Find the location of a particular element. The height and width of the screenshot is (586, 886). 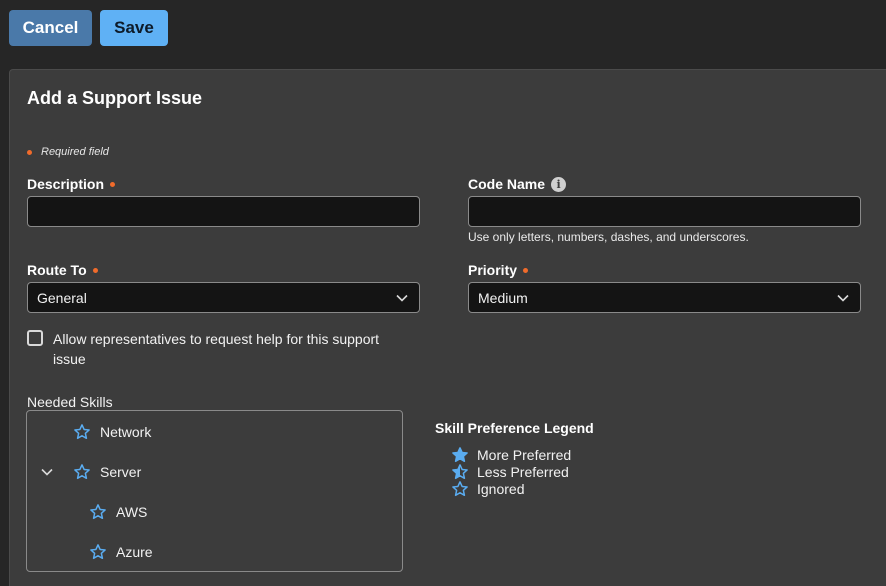

skills-tree: Network Server AWS Azure is located at coordinates (214, 491).